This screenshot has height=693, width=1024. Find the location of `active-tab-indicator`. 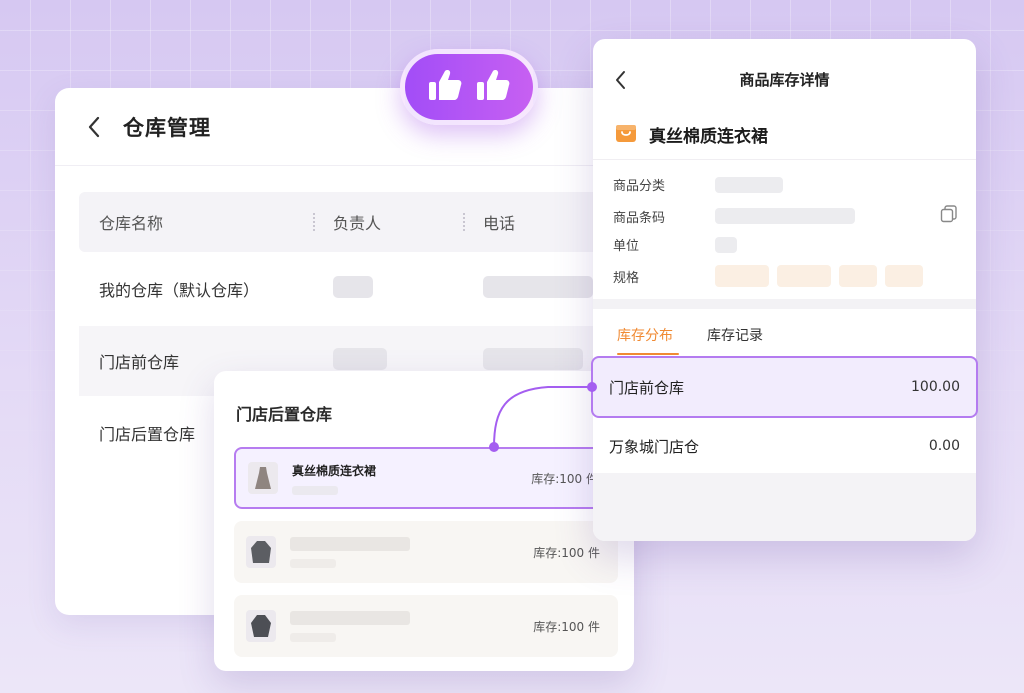

active-tab-indicator is located at coordinates (648, 354).